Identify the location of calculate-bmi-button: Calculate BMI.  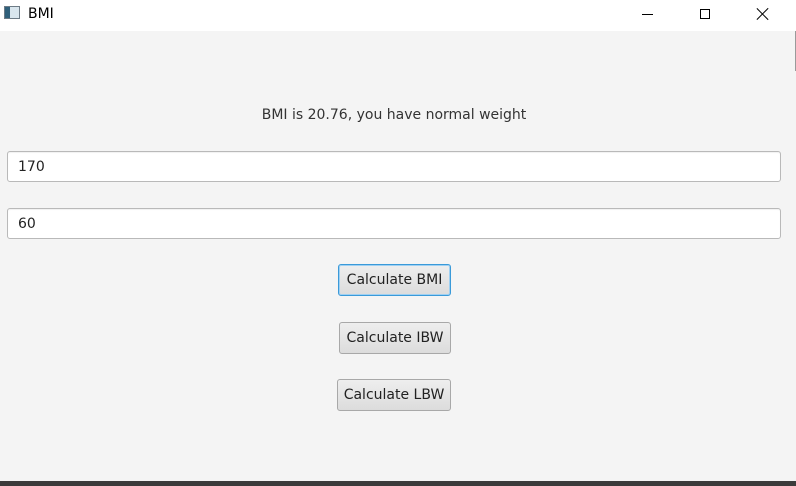
(394, 280).